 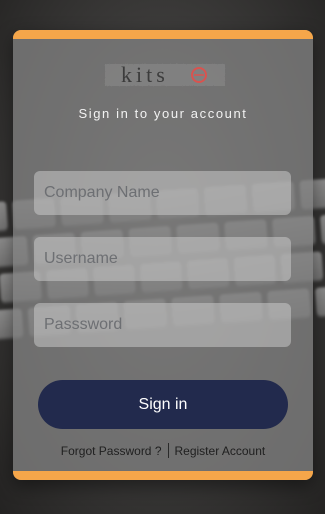 What do you see at coordinates (220, 451) in the screenshot?
I see `register-account-link: Register Account` at bounding box center [220, 451].